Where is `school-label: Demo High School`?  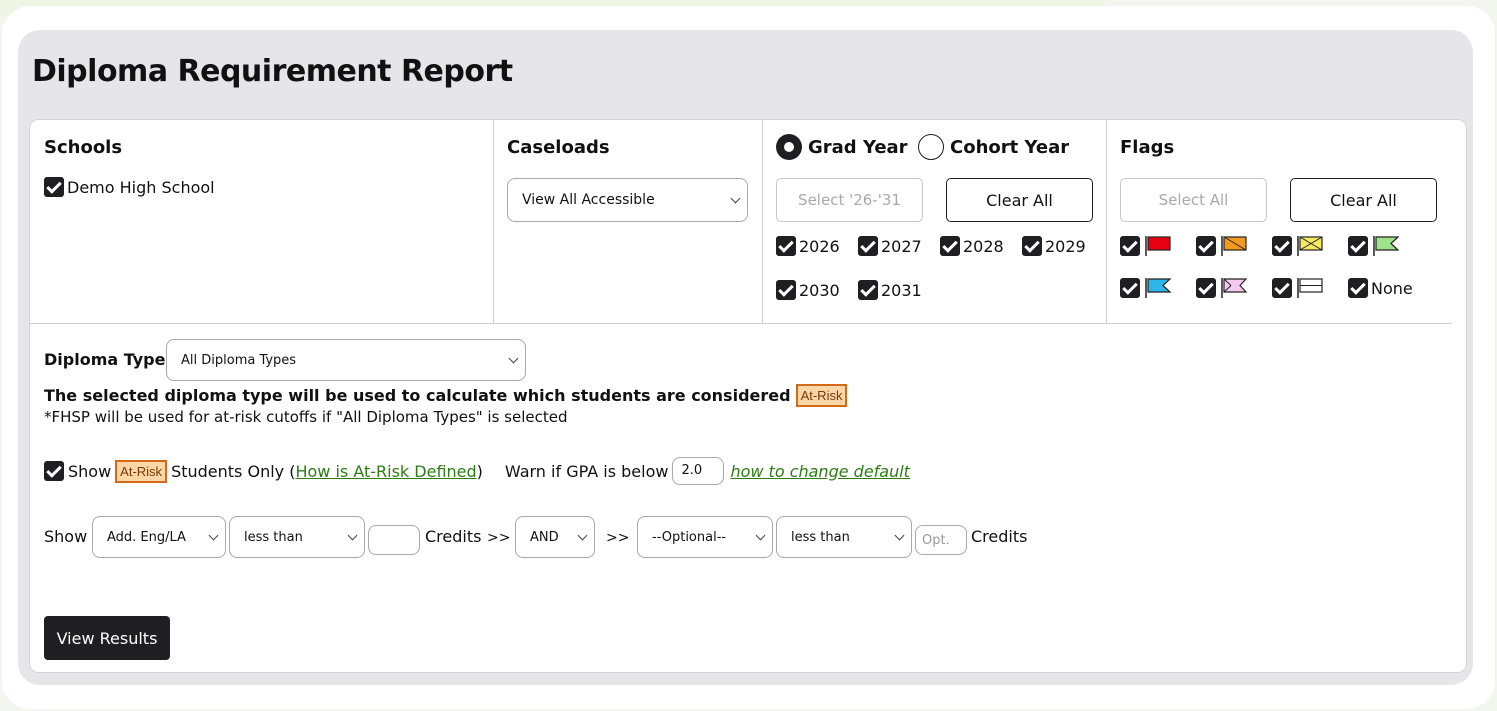
school-label: Demo High School is located at coordinates (141, 187).